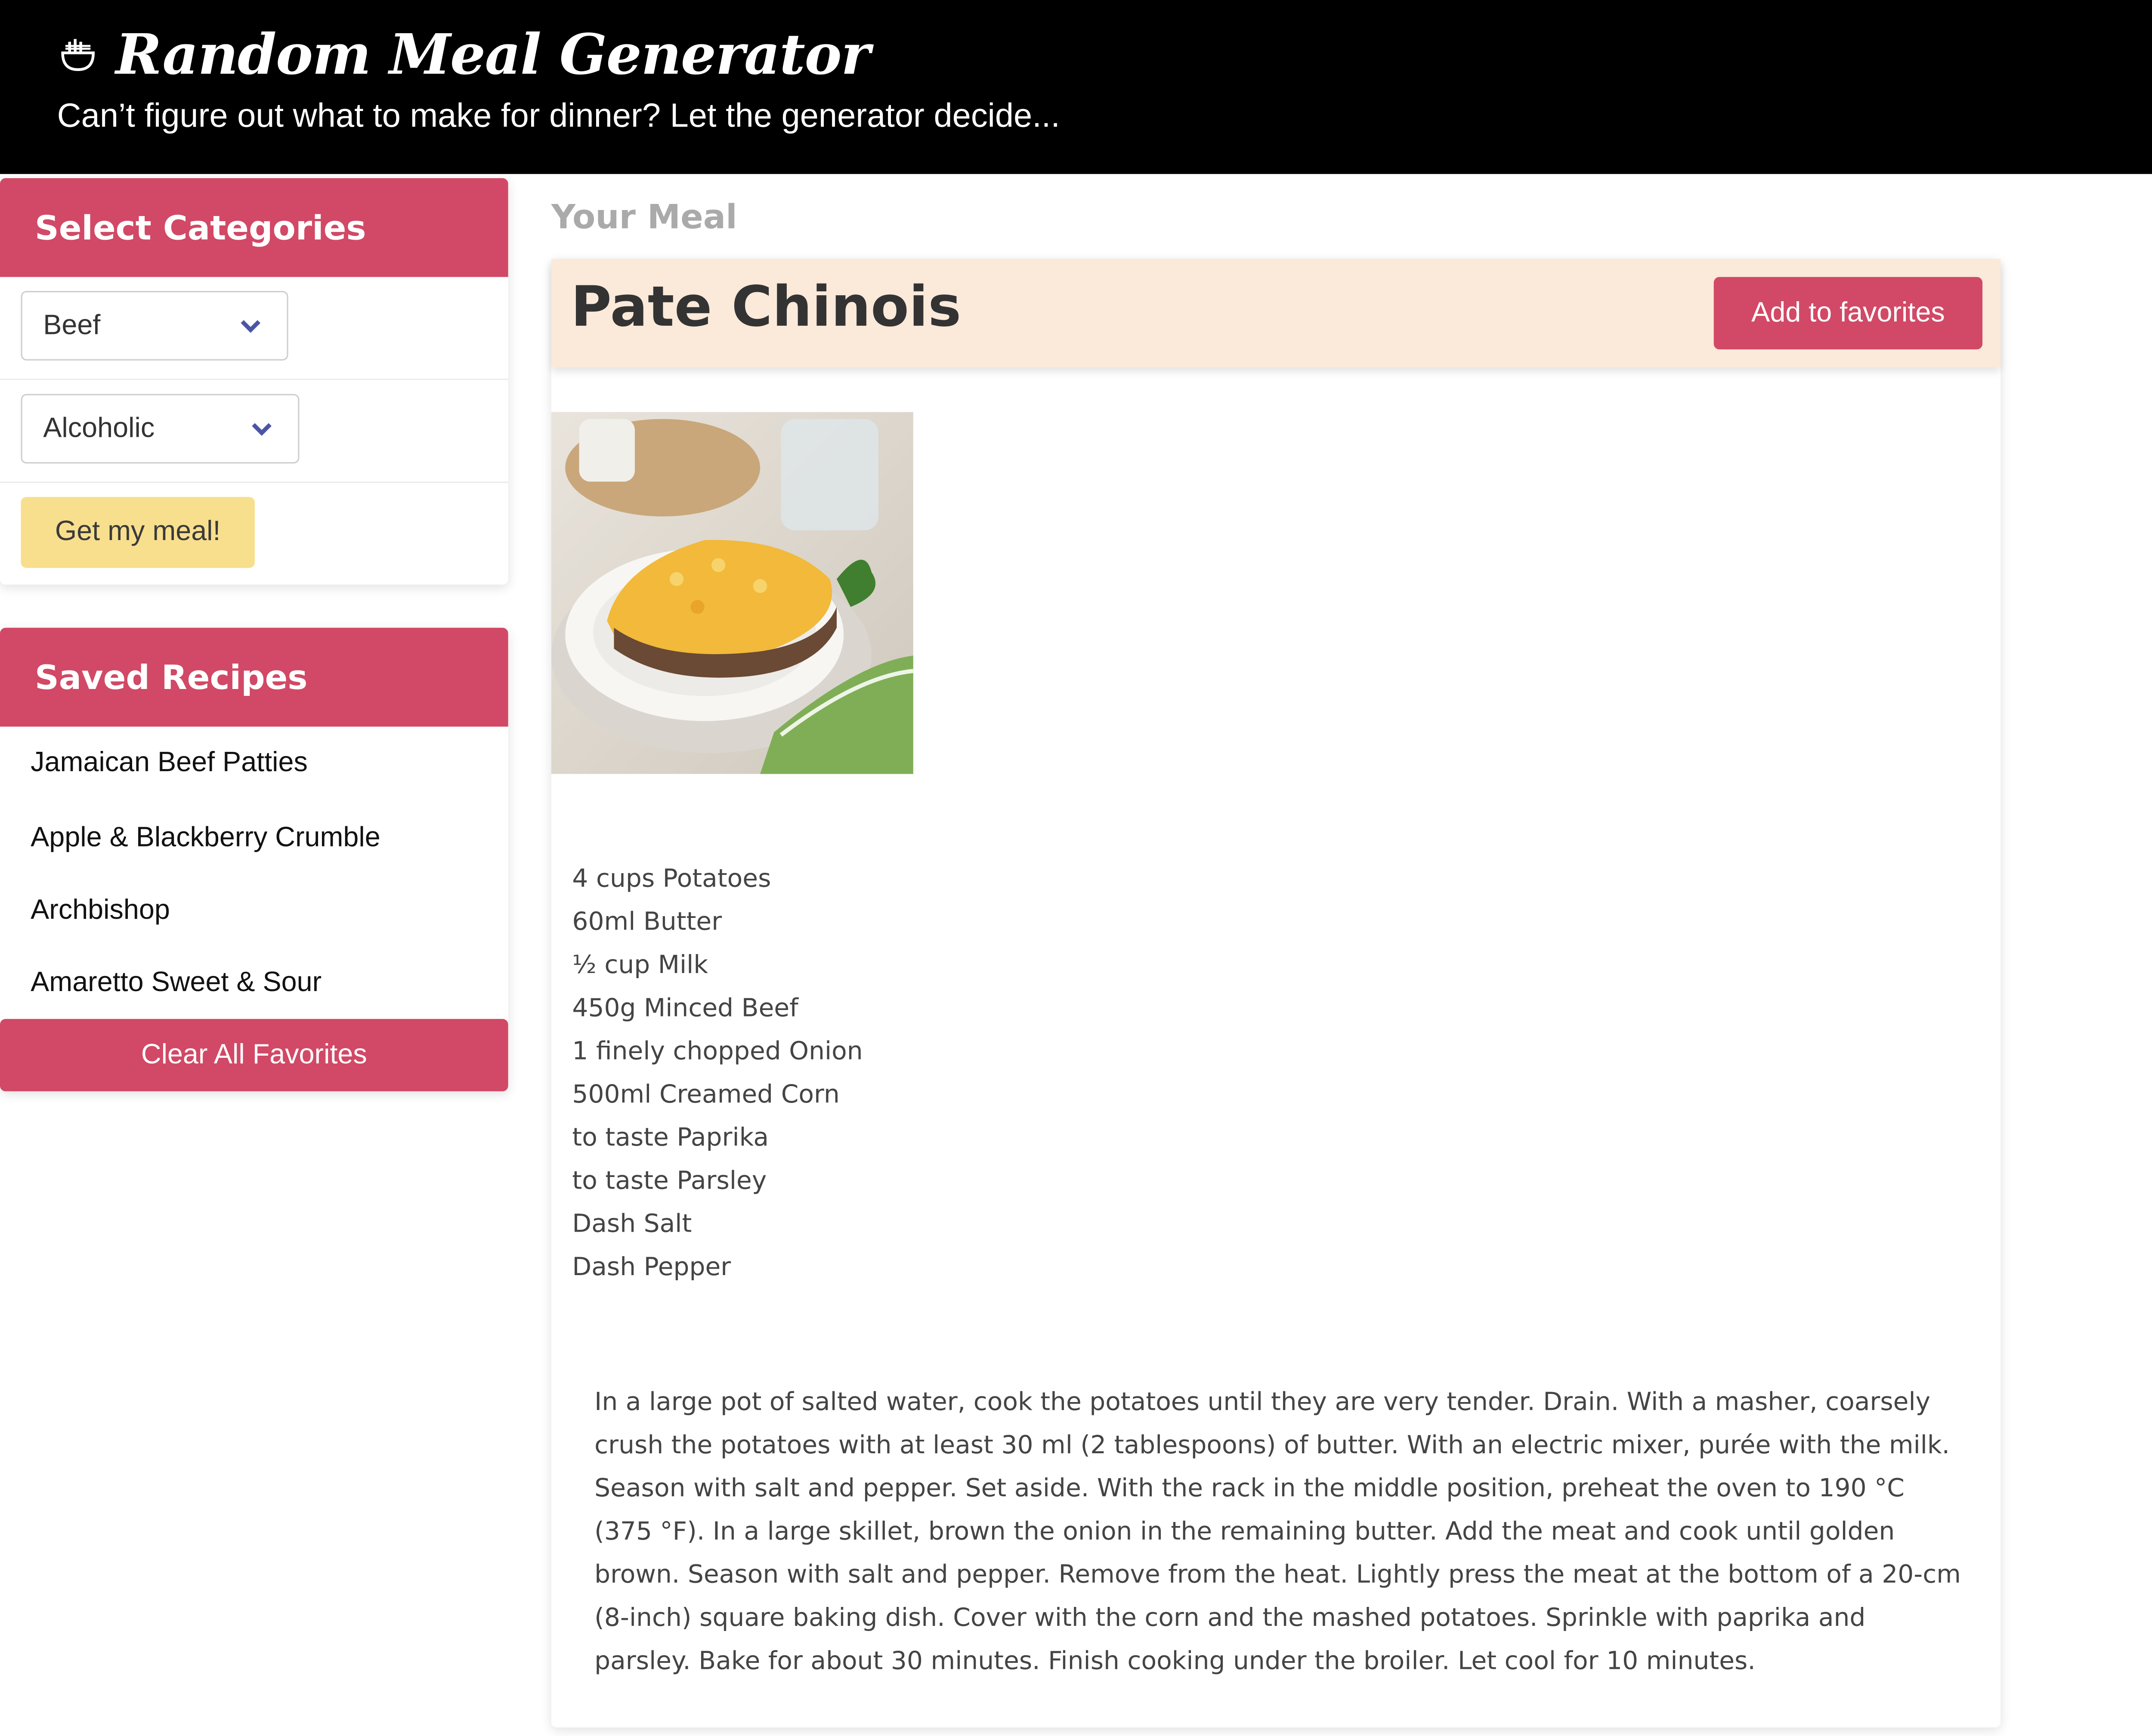 The width and height of the screenshot is (2152, 1736). I want to click on saved-recipe-item: Amaretto Sweet & Sour, so click(254, 983).